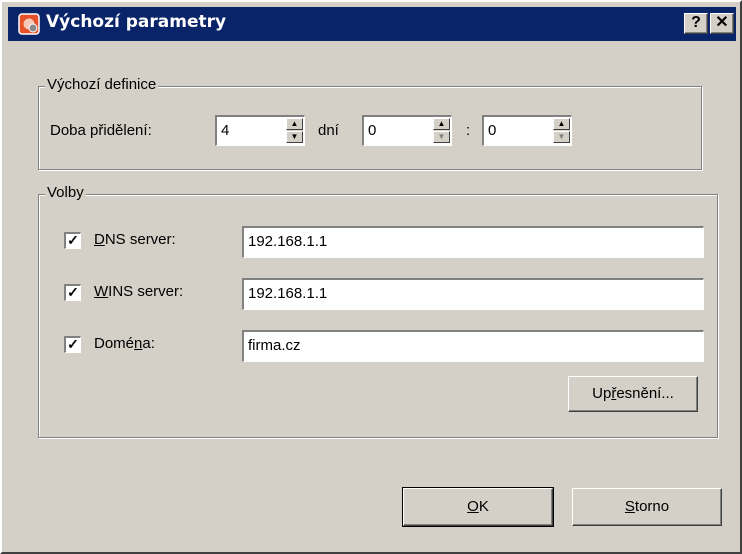 This screenshot has height=554, width=742. Describe the element at coordinates (287, 293) in the screenshot. I see `wins-server-value: 192.168.1.1` at that location.